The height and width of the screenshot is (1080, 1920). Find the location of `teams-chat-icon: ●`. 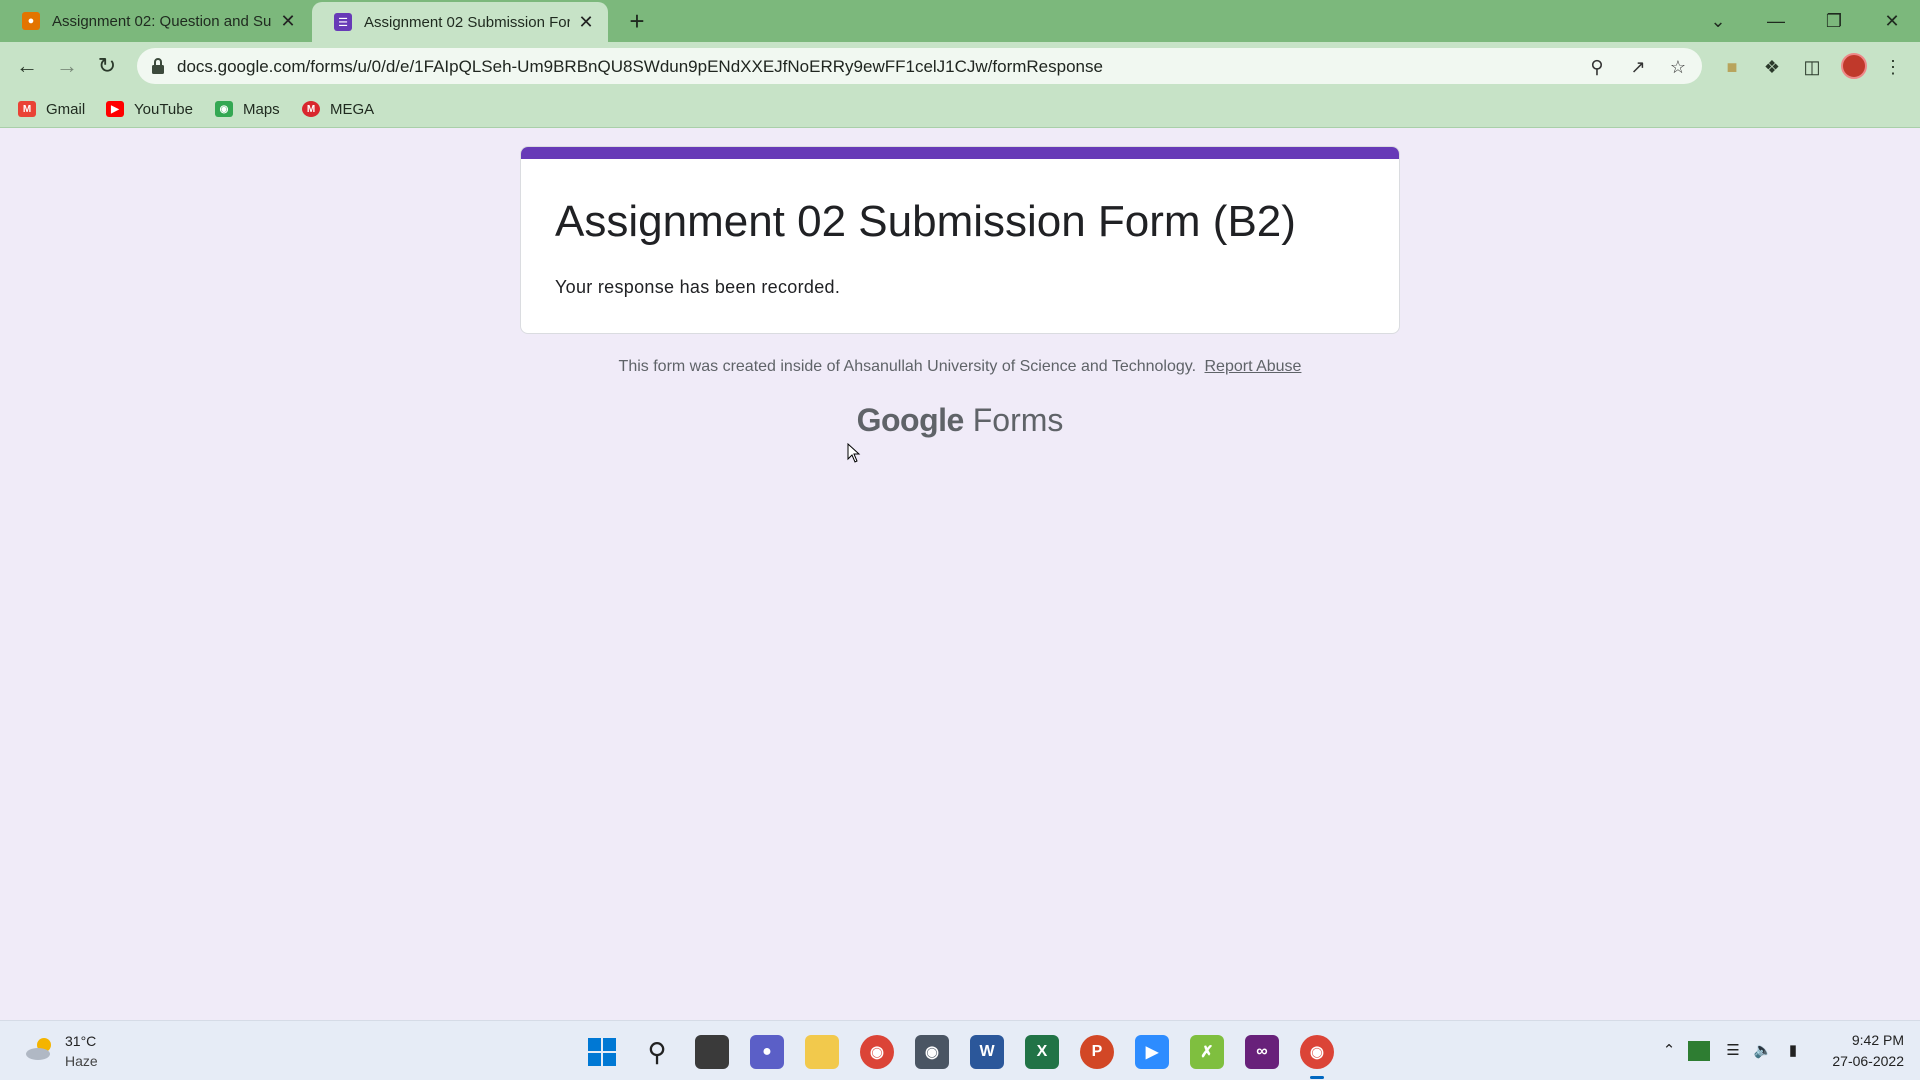

teams-chat-icon: ● is located at coordinates (767, 1052).